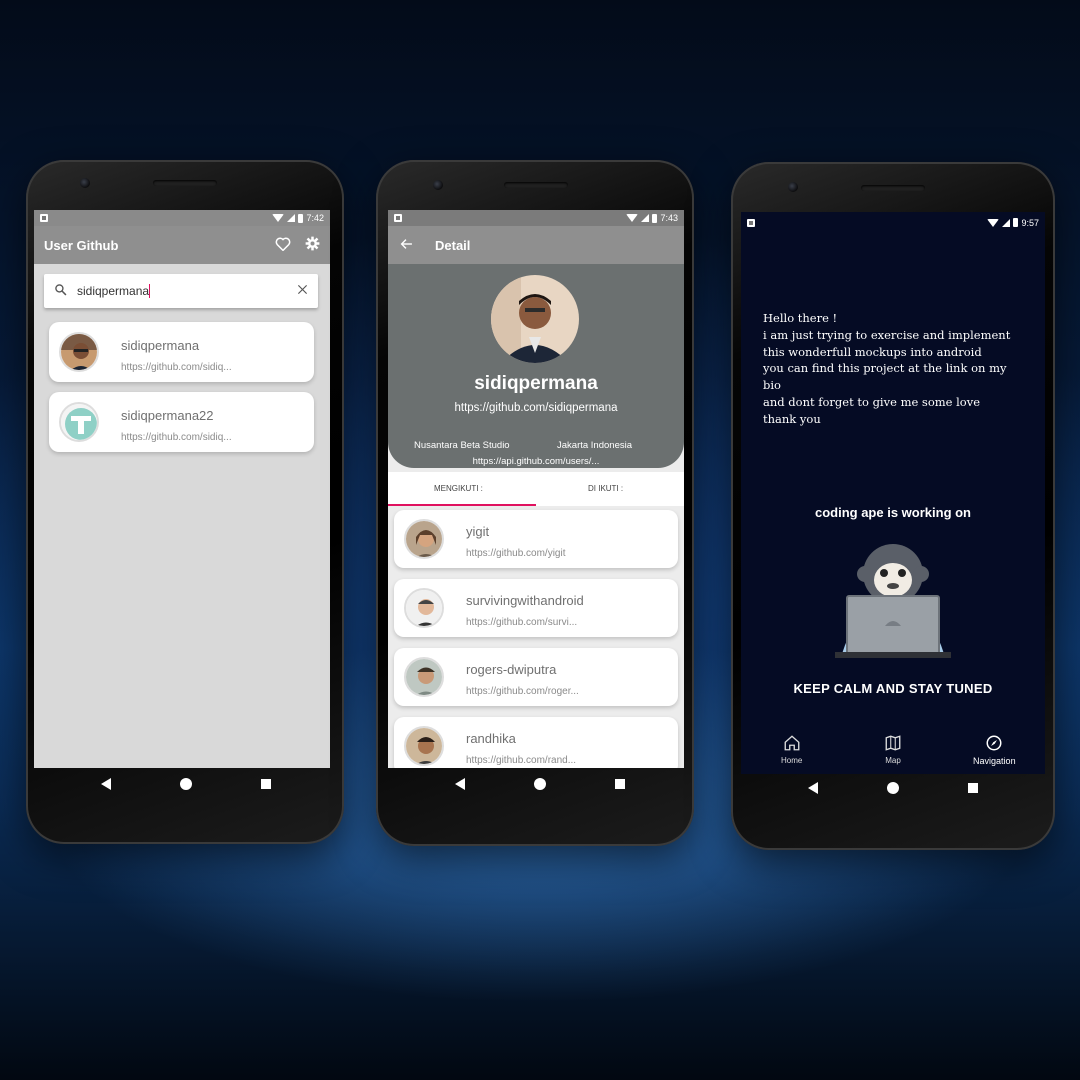  I want to click on status-bar: 9:57, so click(893, 221).